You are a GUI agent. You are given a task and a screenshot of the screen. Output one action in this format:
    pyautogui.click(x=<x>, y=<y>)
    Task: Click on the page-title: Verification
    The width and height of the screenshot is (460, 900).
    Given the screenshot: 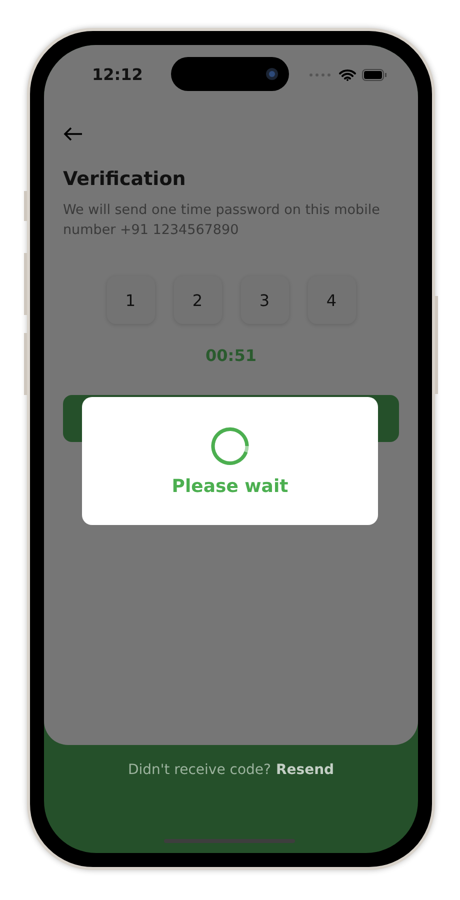 What is the action you would take?
    pyautogui.click(x=124, y=179)
    